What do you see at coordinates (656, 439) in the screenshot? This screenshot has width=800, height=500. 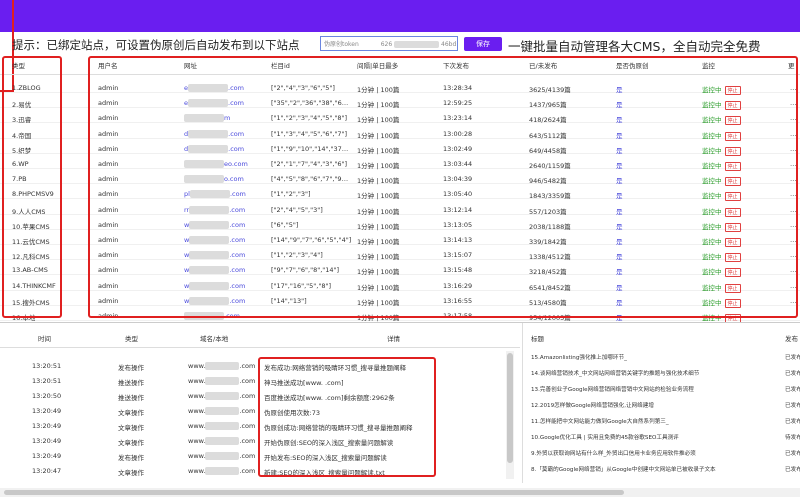 I see `title-item: 10.Google优化工具 | 实用且免费的45款谷歌SEO工具测评` at bounding box center [656, 439].